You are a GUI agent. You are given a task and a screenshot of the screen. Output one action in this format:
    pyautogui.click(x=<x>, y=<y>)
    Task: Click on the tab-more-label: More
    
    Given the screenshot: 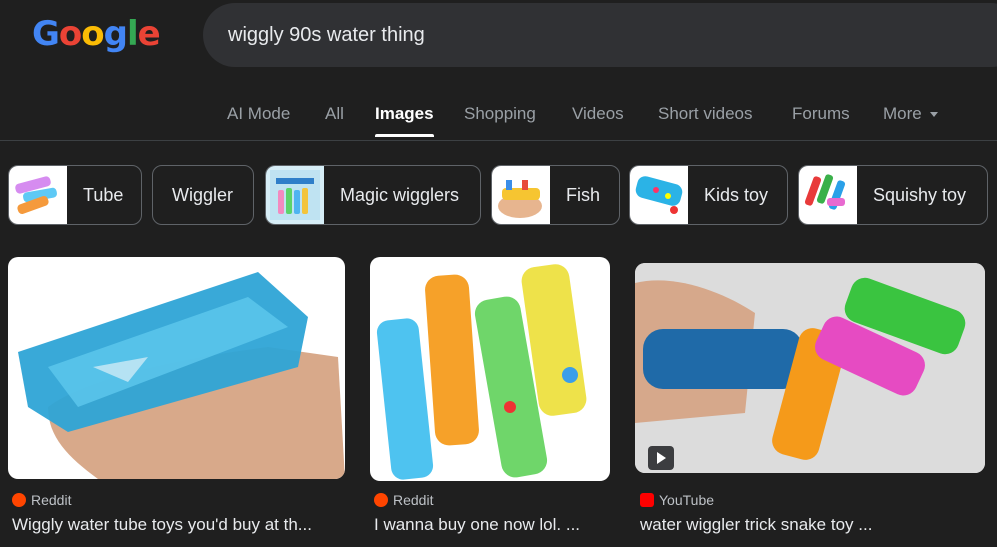 What is the action you would take?
    pyautogui.click(x=902, y=113)
    